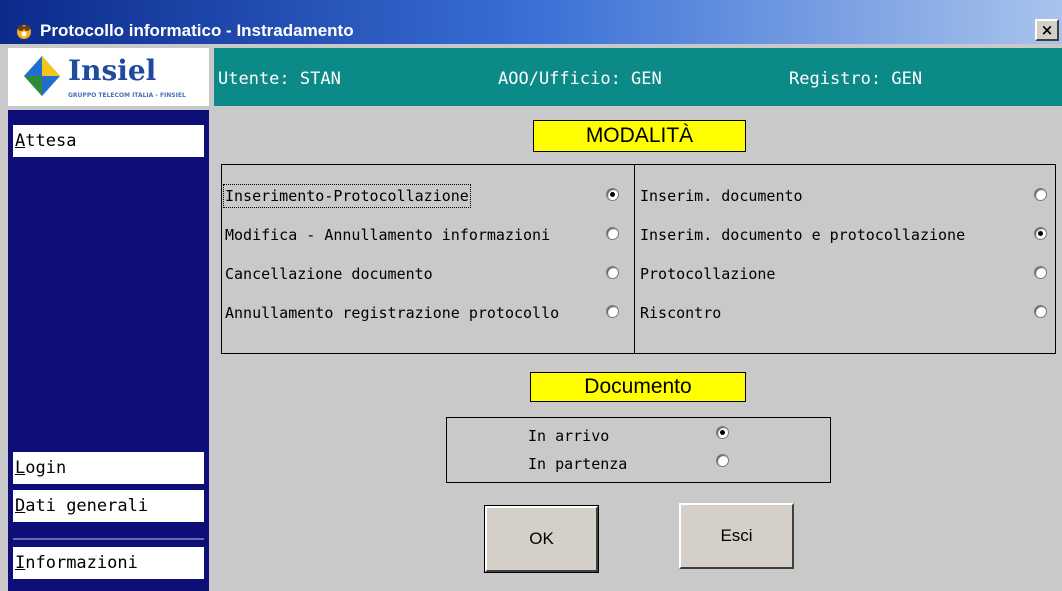 The width and height of the screenshot is (1062, 591). I want to click on documento-panel, so click(638, 450).